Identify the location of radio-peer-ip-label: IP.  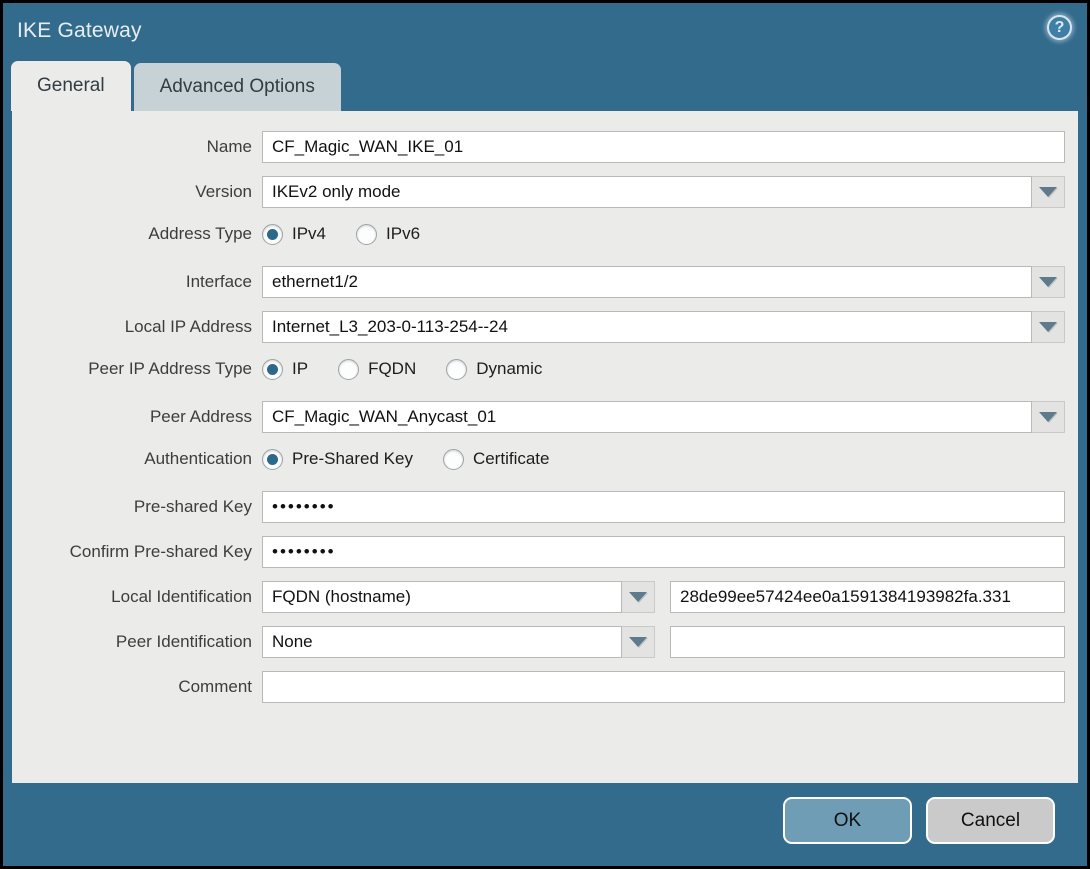
(300, 368).